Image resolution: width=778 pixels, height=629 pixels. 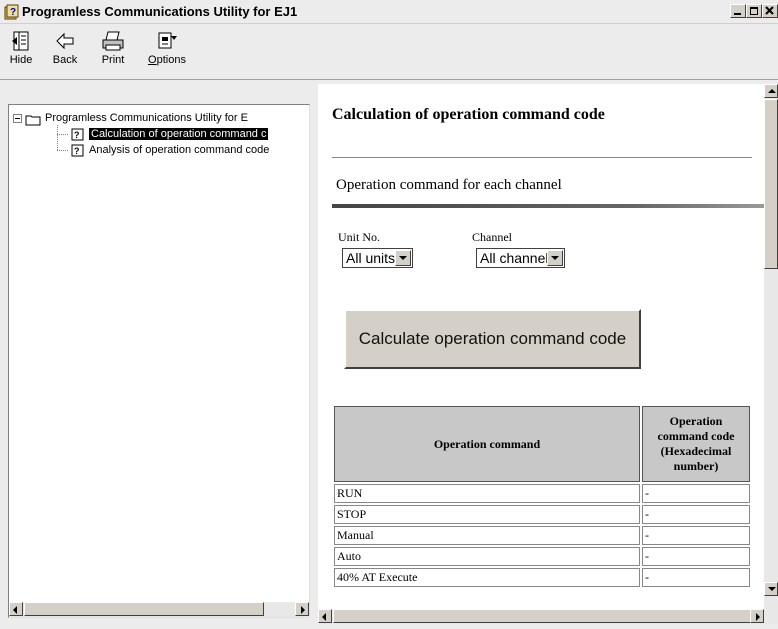 I want to click on print-button: Print, so click(x=113, y=52).